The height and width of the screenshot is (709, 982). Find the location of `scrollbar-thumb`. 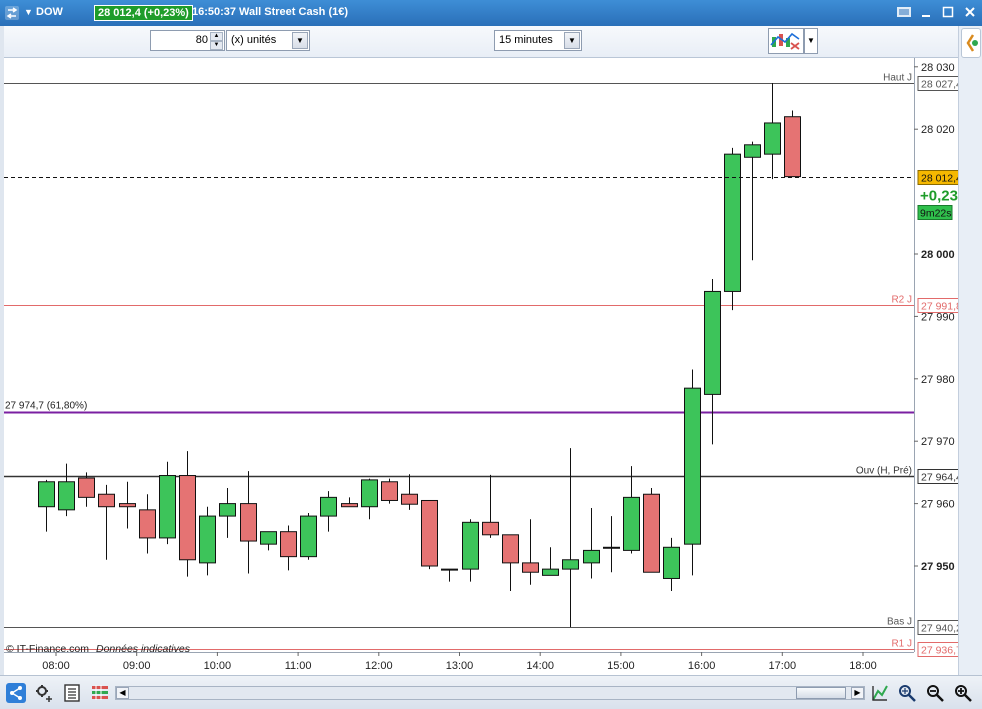

scrollbar-thumb is located at coordinates (821, 693).